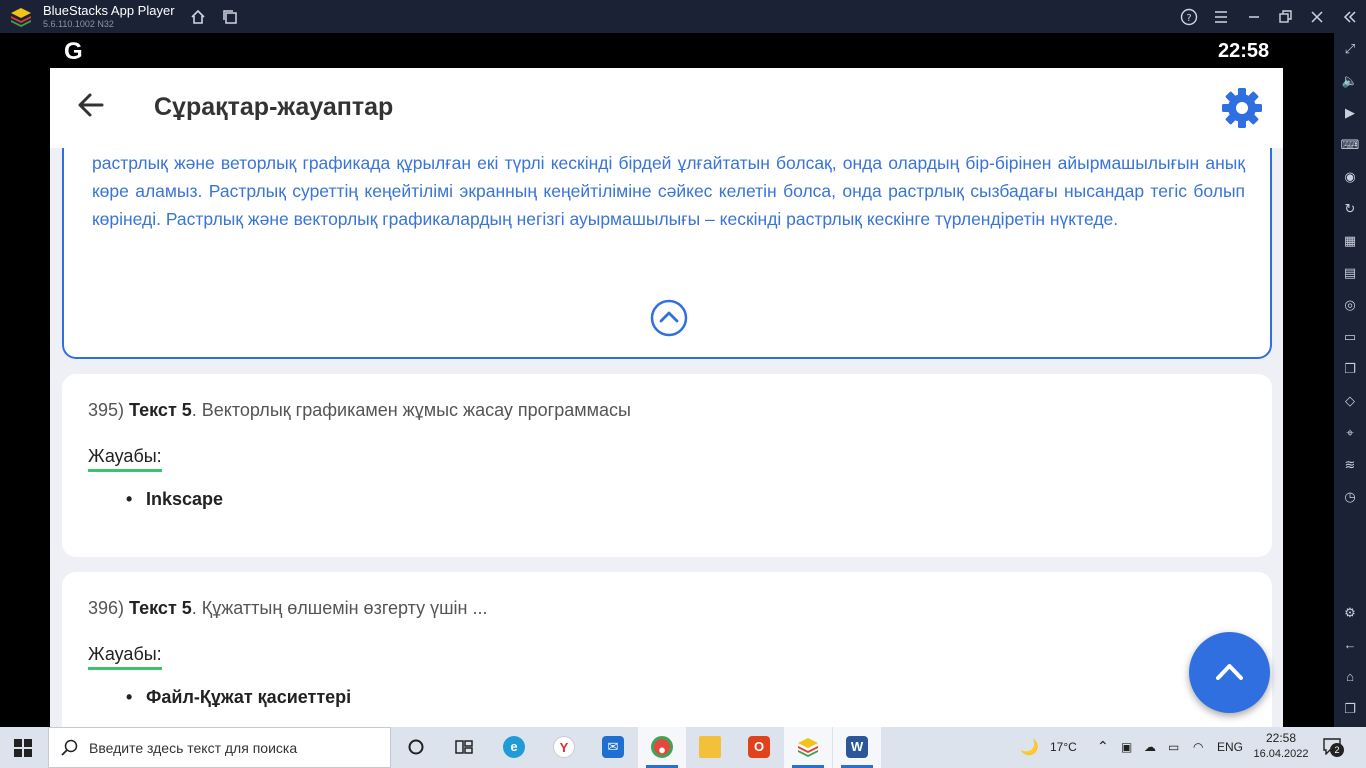 The height and width of the screenshot is (768, 1366). I want to click on screenshot-icon: ◎, so click(1350, 305).